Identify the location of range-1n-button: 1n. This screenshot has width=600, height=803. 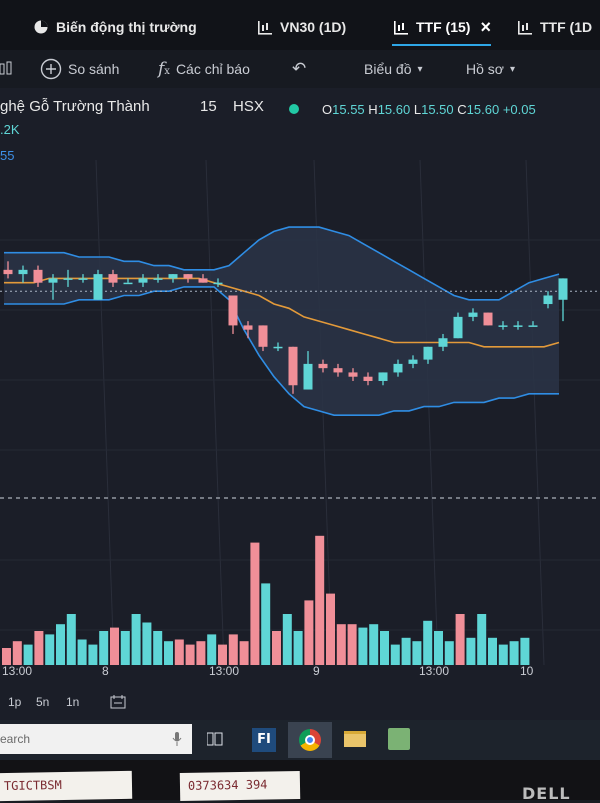
(72, 702).